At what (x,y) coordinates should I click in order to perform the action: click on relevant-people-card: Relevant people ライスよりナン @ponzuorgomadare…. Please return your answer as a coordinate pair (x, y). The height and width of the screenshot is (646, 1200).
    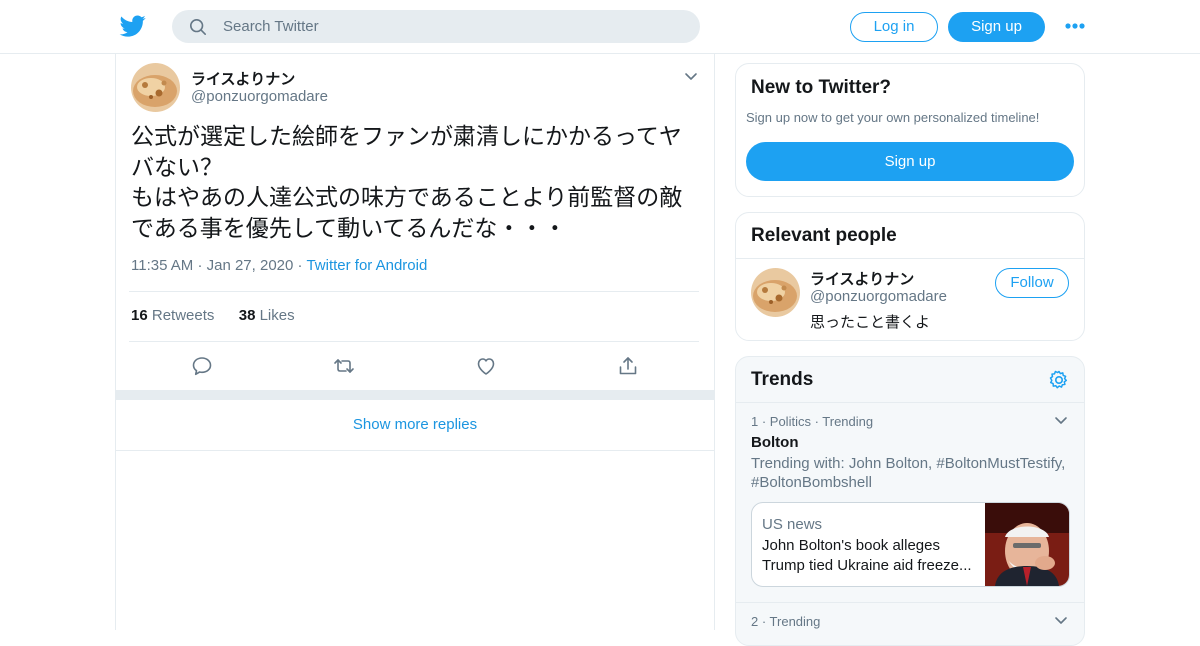
    Looking at the image, I should click on (910, 276).